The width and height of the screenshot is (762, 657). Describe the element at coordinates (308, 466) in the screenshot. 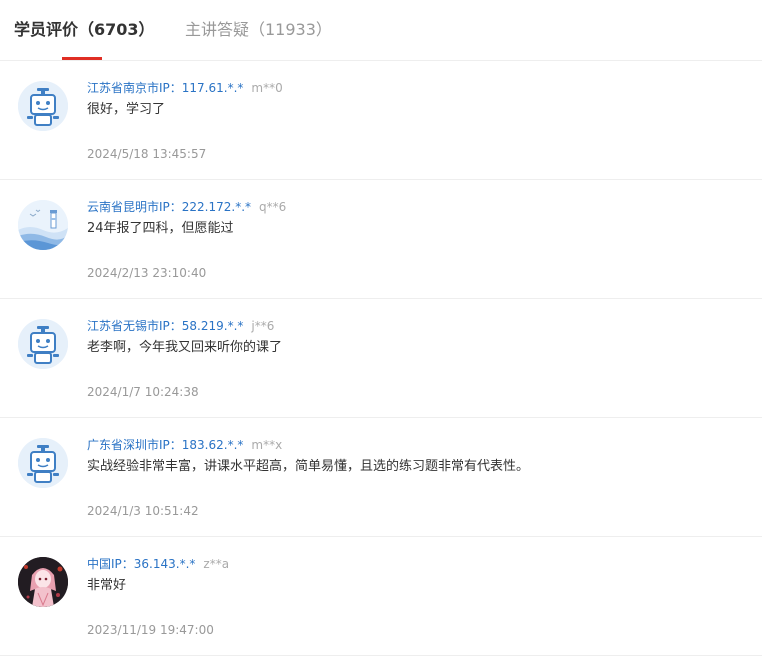

I see `review-comment: 实战经验非常丰富，讲课水平超高，简单易懂，且选的练习题非常有代表性。` at that location.